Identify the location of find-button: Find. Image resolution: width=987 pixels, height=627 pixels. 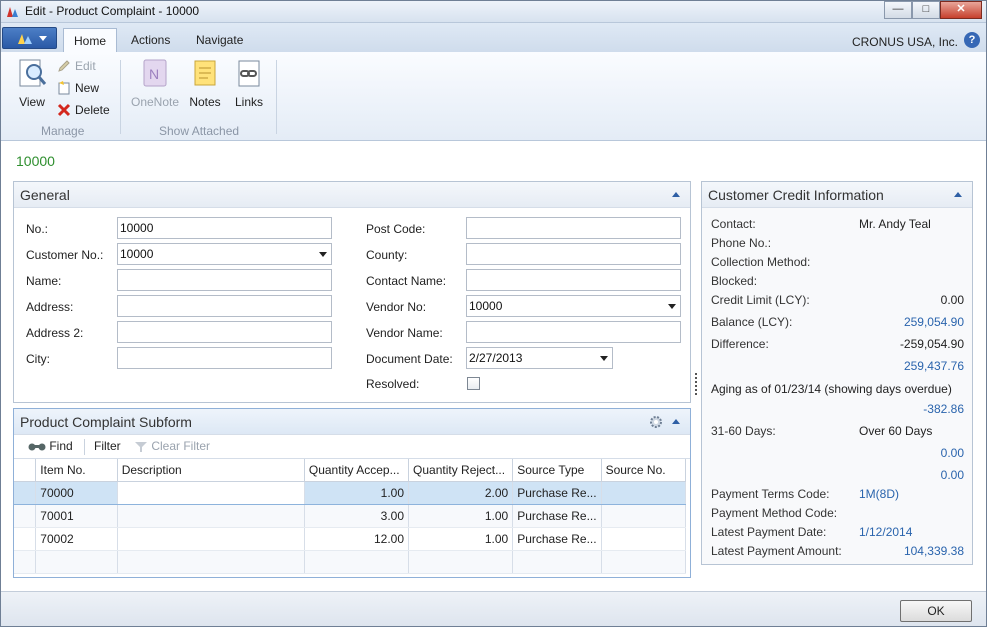
(50, 446).